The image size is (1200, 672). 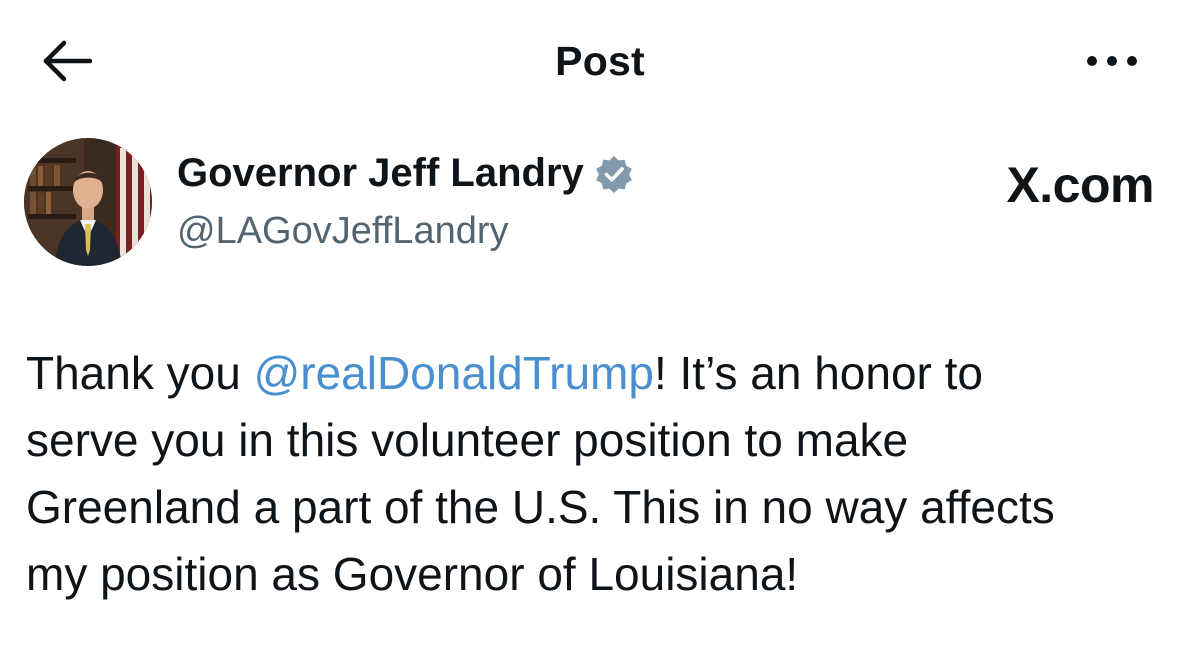 What do you see at coordinates (474, 202) in the screenshot?
I see `post-author: Governor Jeff Landry @LAGovJeffLandry` at bounding box center [474, 202].